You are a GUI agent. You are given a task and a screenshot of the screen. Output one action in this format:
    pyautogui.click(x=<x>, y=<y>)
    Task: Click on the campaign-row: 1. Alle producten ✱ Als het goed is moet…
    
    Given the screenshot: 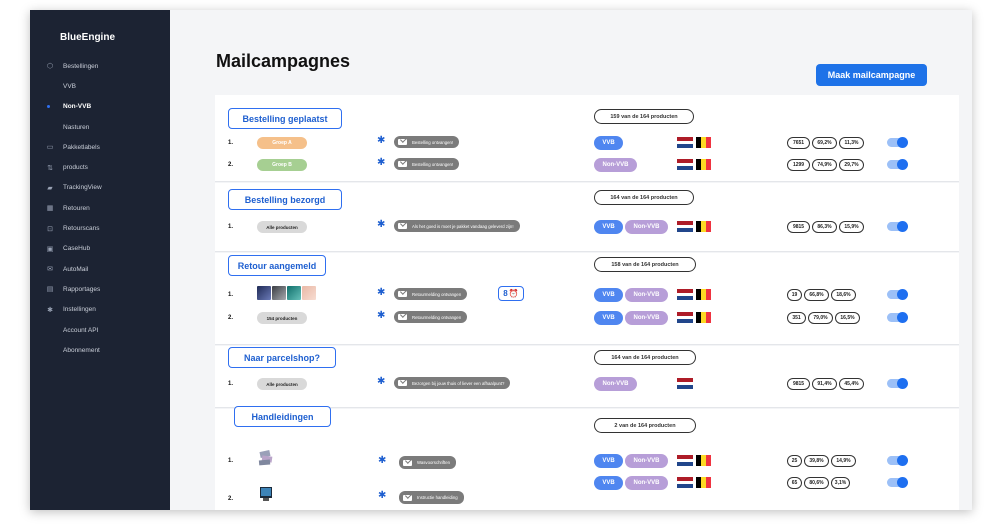 What is the action you would take?
    pyautogui.click(x=587, y=228)
    